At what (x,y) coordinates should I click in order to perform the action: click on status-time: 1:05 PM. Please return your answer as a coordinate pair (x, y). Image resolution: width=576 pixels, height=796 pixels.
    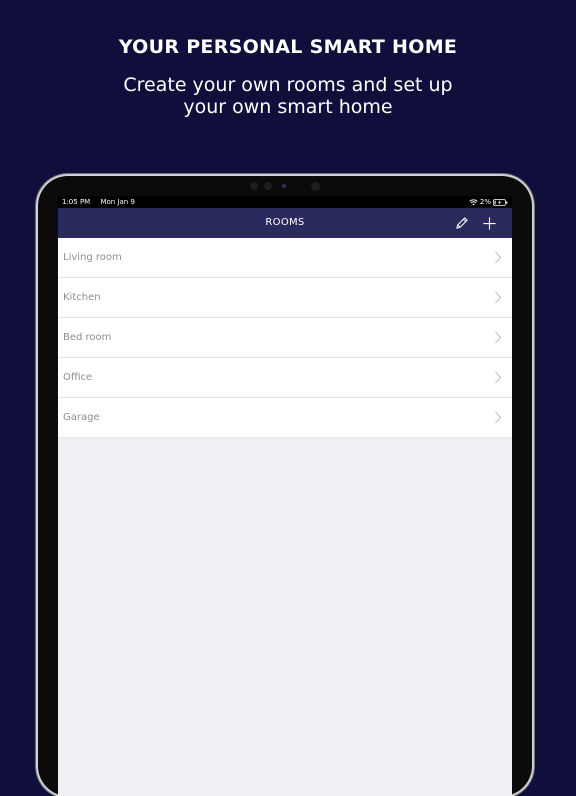
    Looking at the image, I should click on (76, 202).